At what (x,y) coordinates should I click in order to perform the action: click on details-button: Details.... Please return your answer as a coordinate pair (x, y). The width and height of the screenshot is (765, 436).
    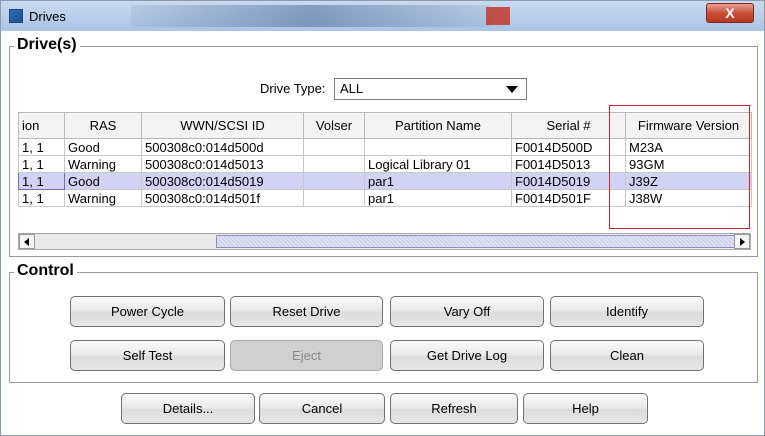
    Looking at the image, I should click on (188, 408).